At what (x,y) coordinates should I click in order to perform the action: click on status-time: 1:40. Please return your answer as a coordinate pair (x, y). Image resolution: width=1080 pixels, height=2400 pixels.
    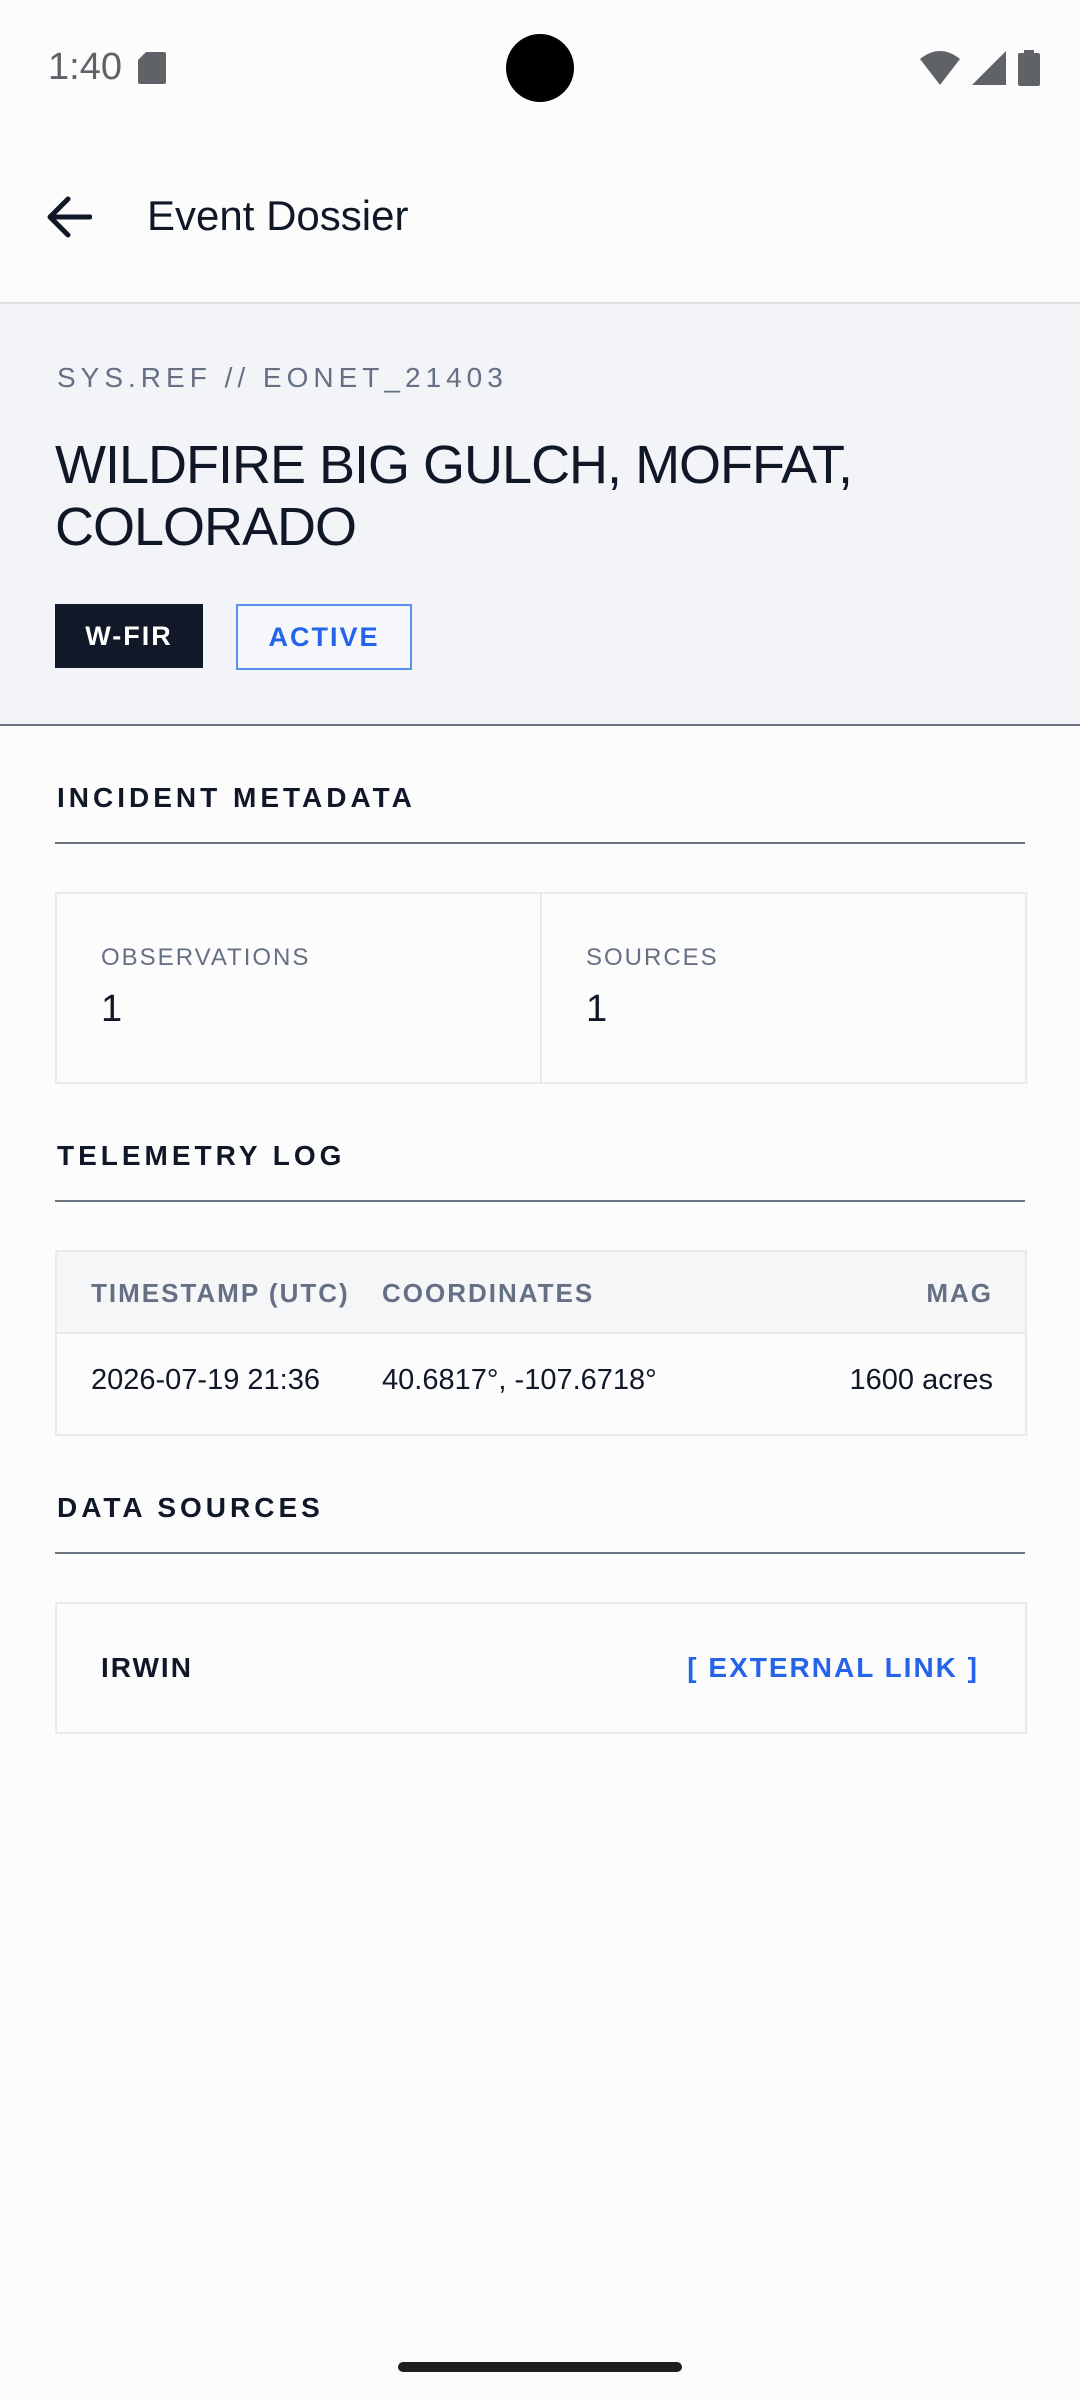
    Looking at the image, I should click on (85, 67).